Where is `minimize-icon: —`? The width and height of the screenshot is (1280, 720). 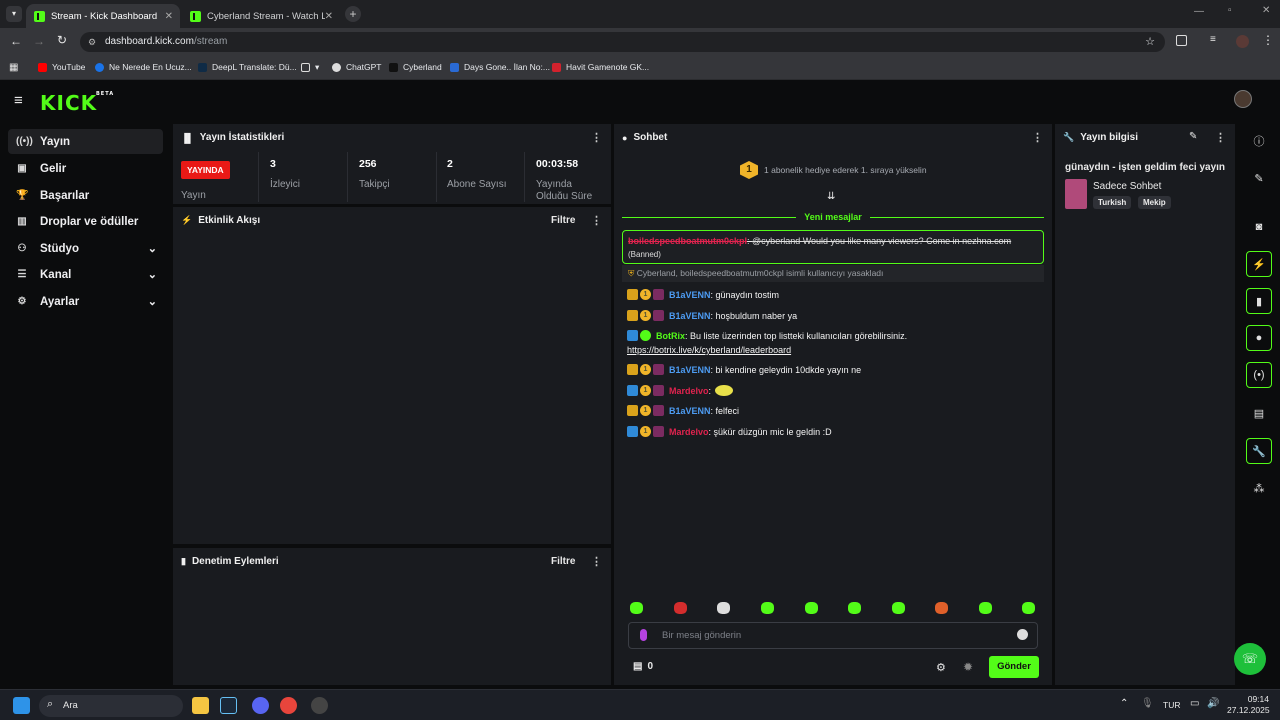
minimize-icon: — is located at coordinates (1199, 11).